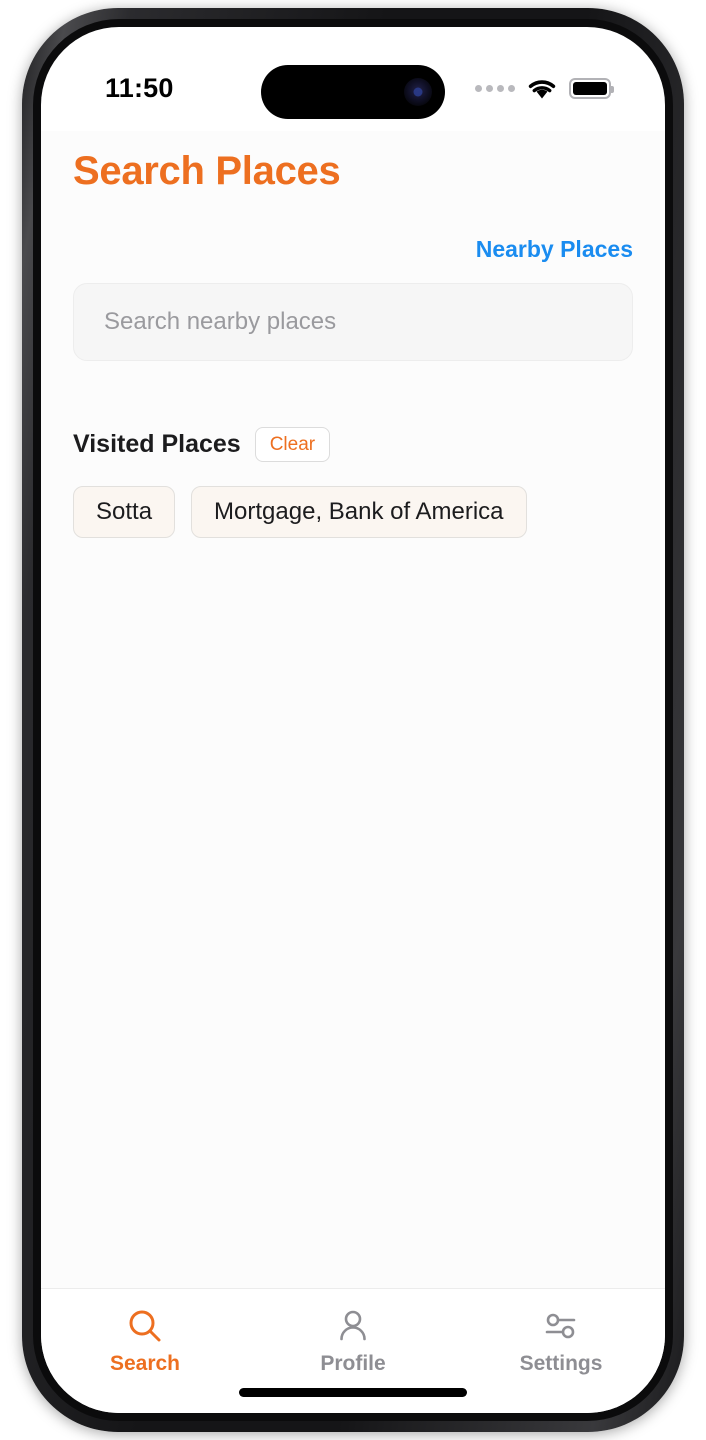 Image resolution: width=706 pixels, height=1440 pixels. Describe the element at coordinates (139, 88) in the screenshot. I see `status-time: 11:50` at that location.